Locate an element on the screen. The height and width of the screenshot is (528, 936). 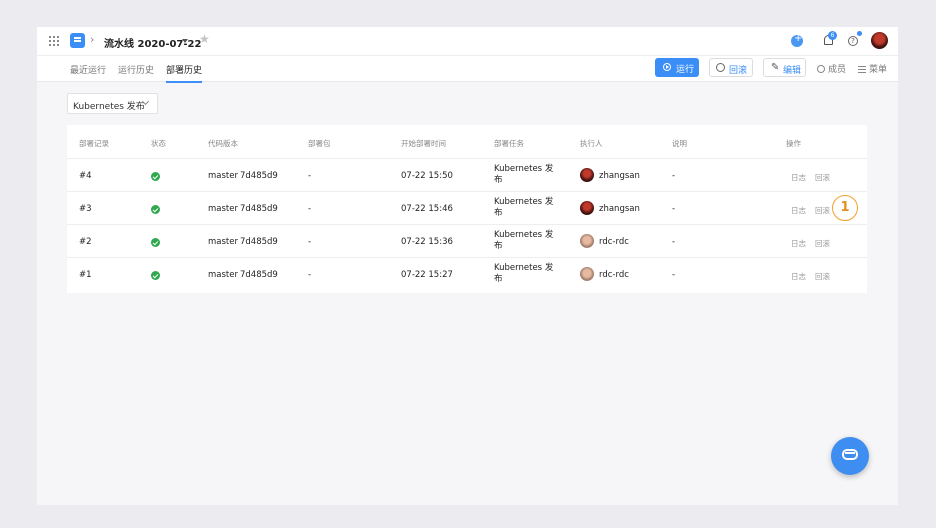
chat-button is located at coordinates (850, 456).